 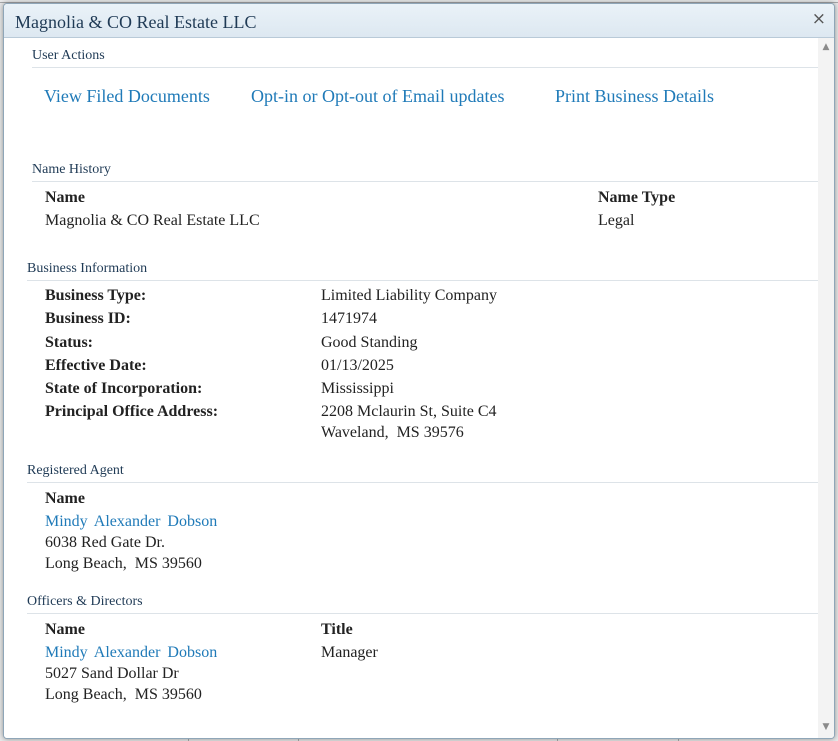 I want to click on vertical-scrollbar: ▲ ▼, so click(x=826, y=388).